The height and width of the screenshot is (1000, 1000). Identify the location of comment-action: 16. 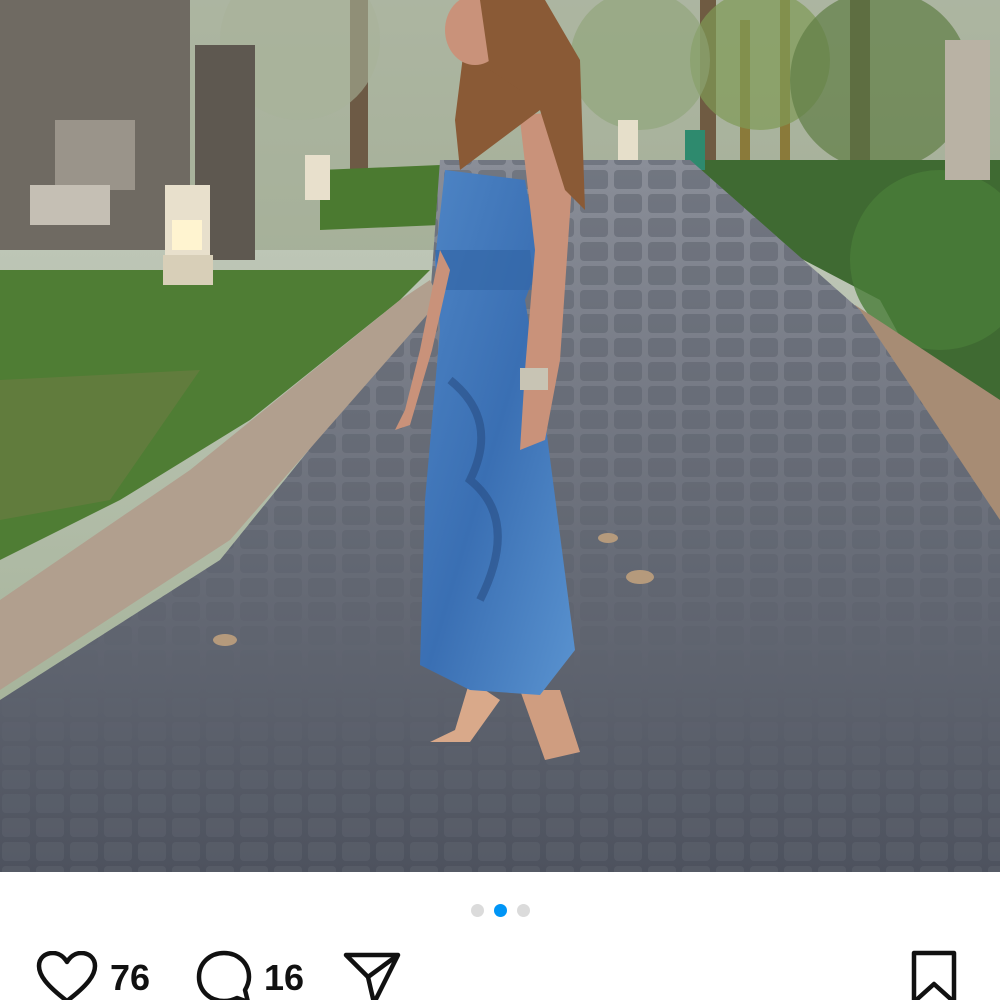
(250, 975).